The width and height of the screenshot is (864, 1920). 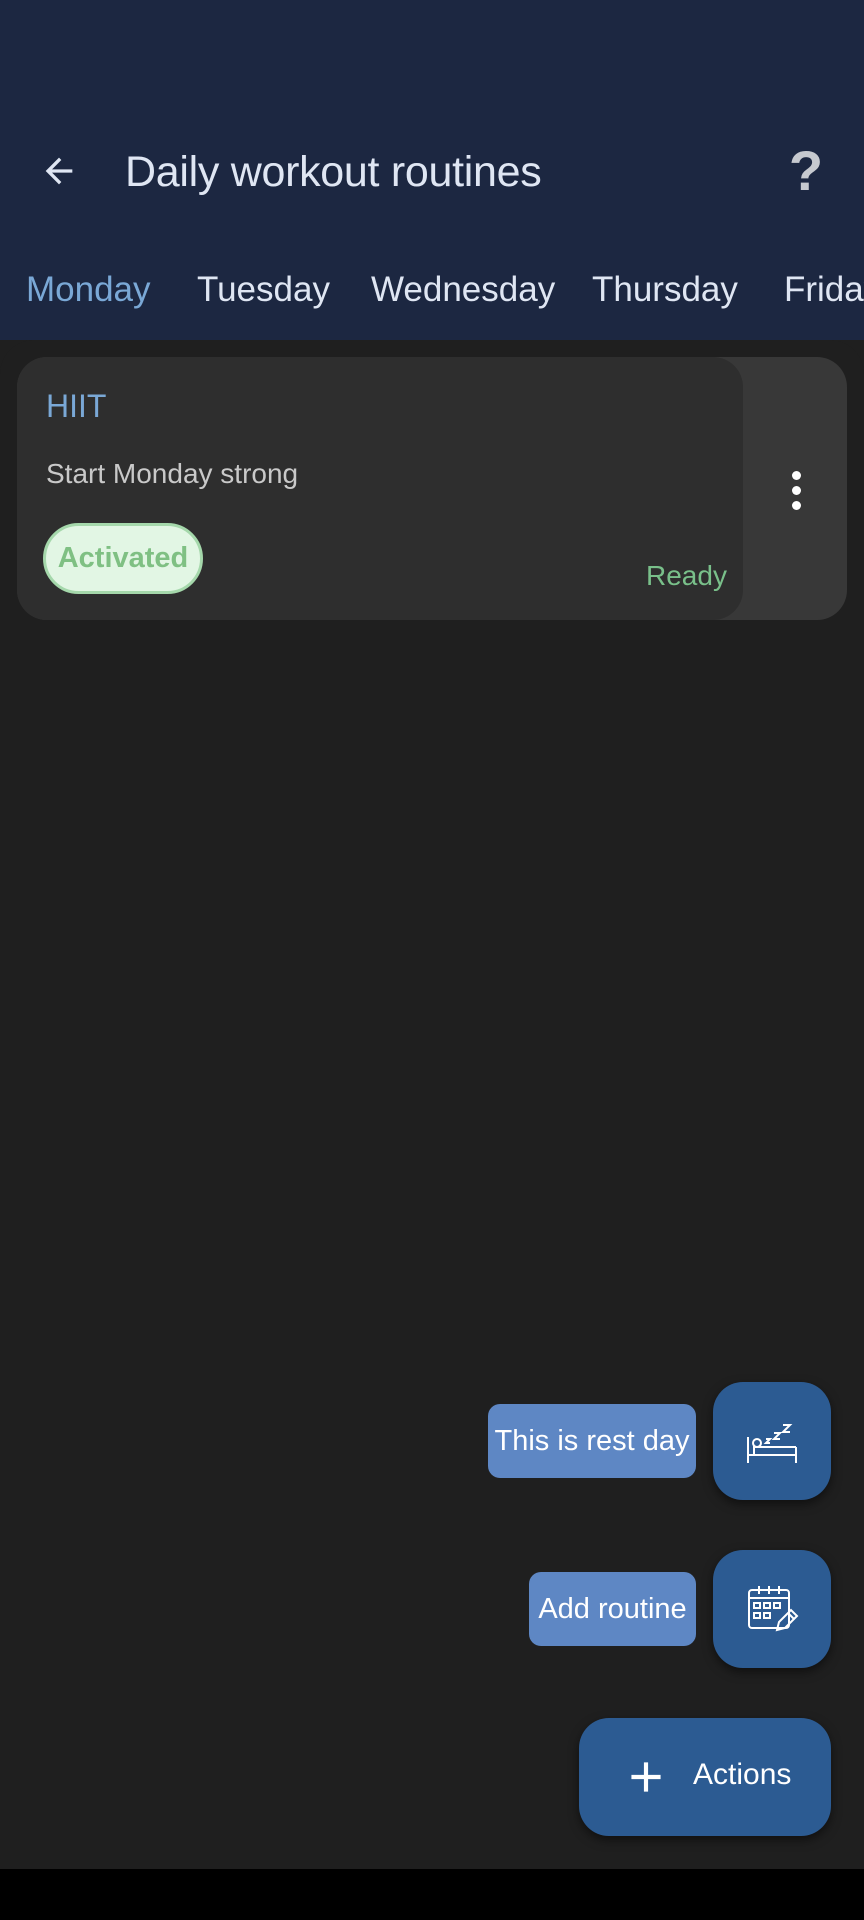 What do you see at coordinates (665, 290) in the screenshot?
I see `tab-thursday: Thursday` at bounding box center [665, 290].